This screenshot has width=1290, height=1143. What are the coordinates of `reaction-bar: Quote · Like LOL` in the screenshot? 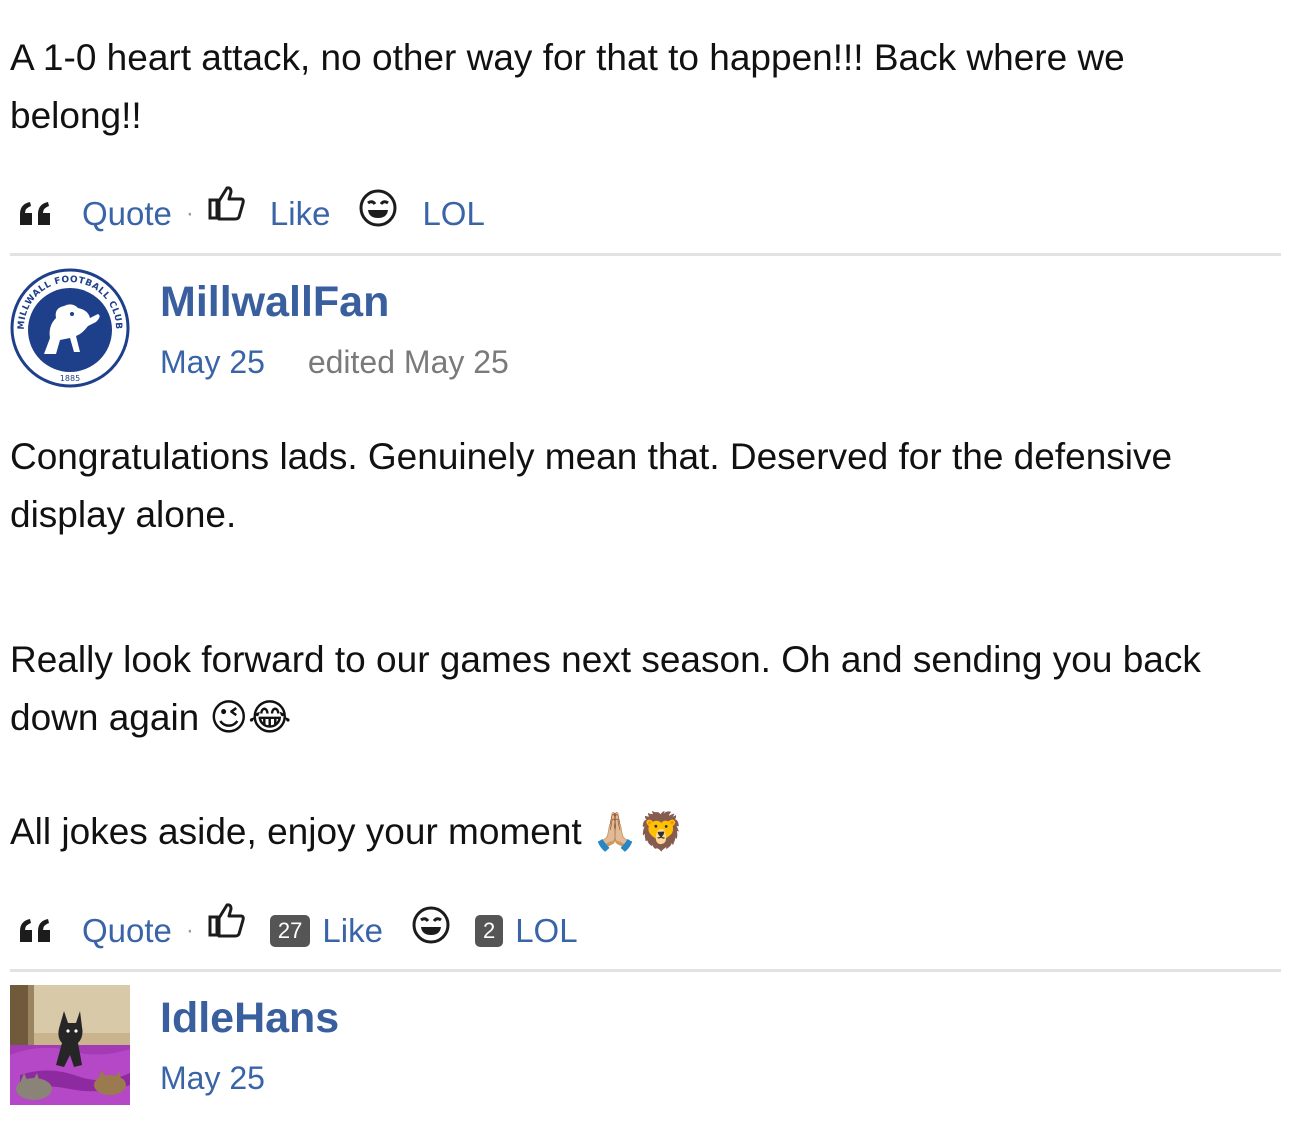 It's located at (251, 213).